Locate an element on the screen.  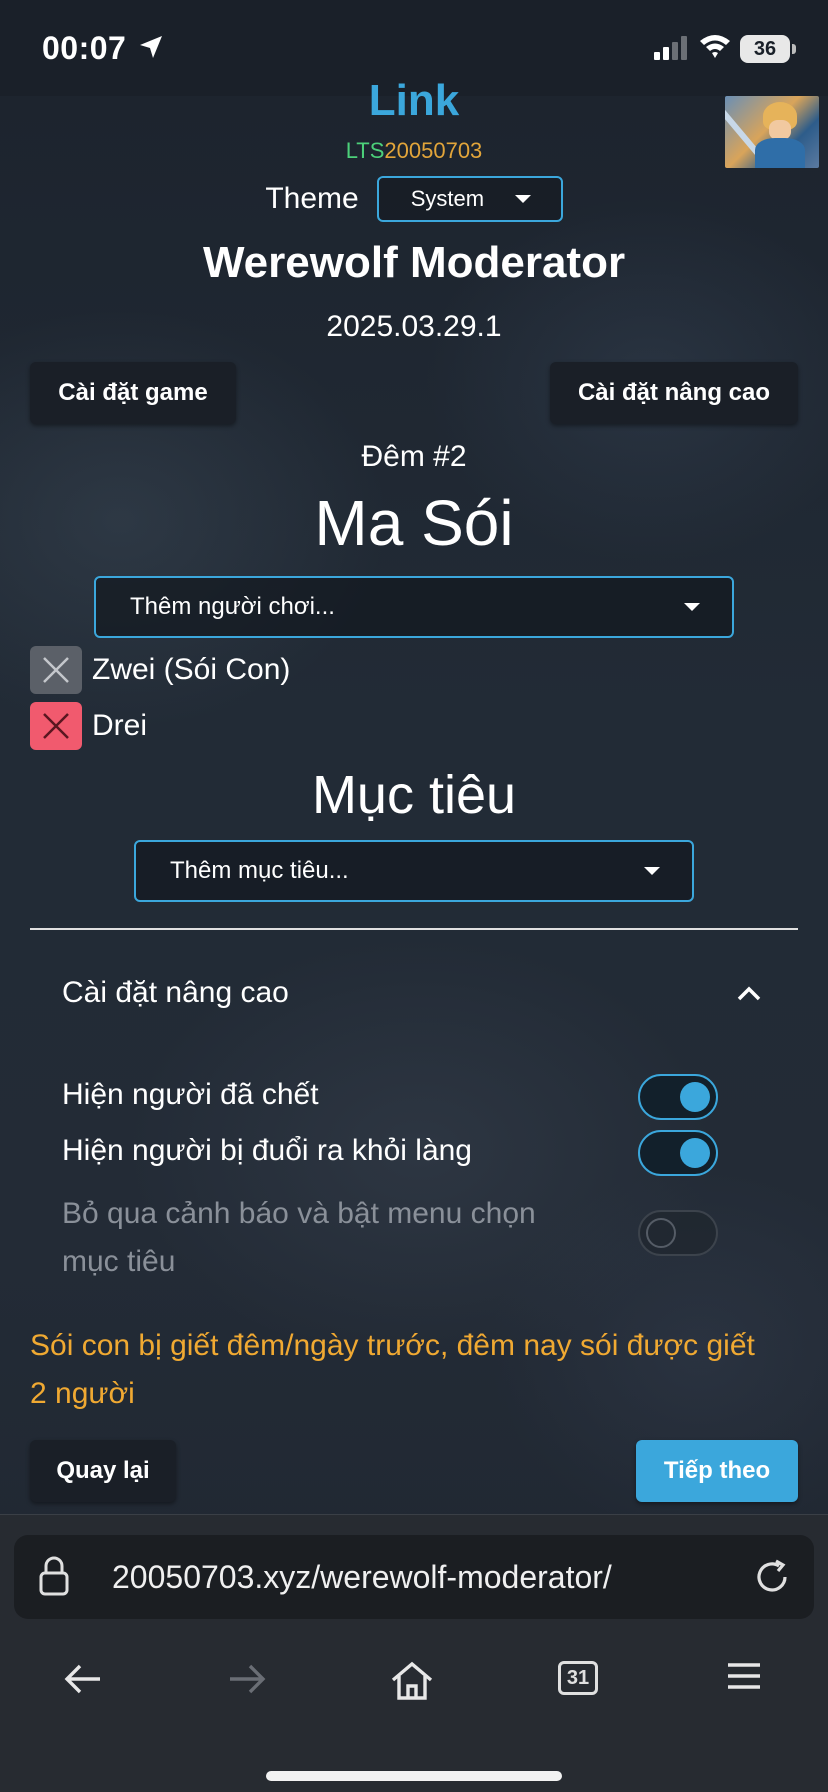
role-title: Ma Sói is located at coordinates (414, 523).